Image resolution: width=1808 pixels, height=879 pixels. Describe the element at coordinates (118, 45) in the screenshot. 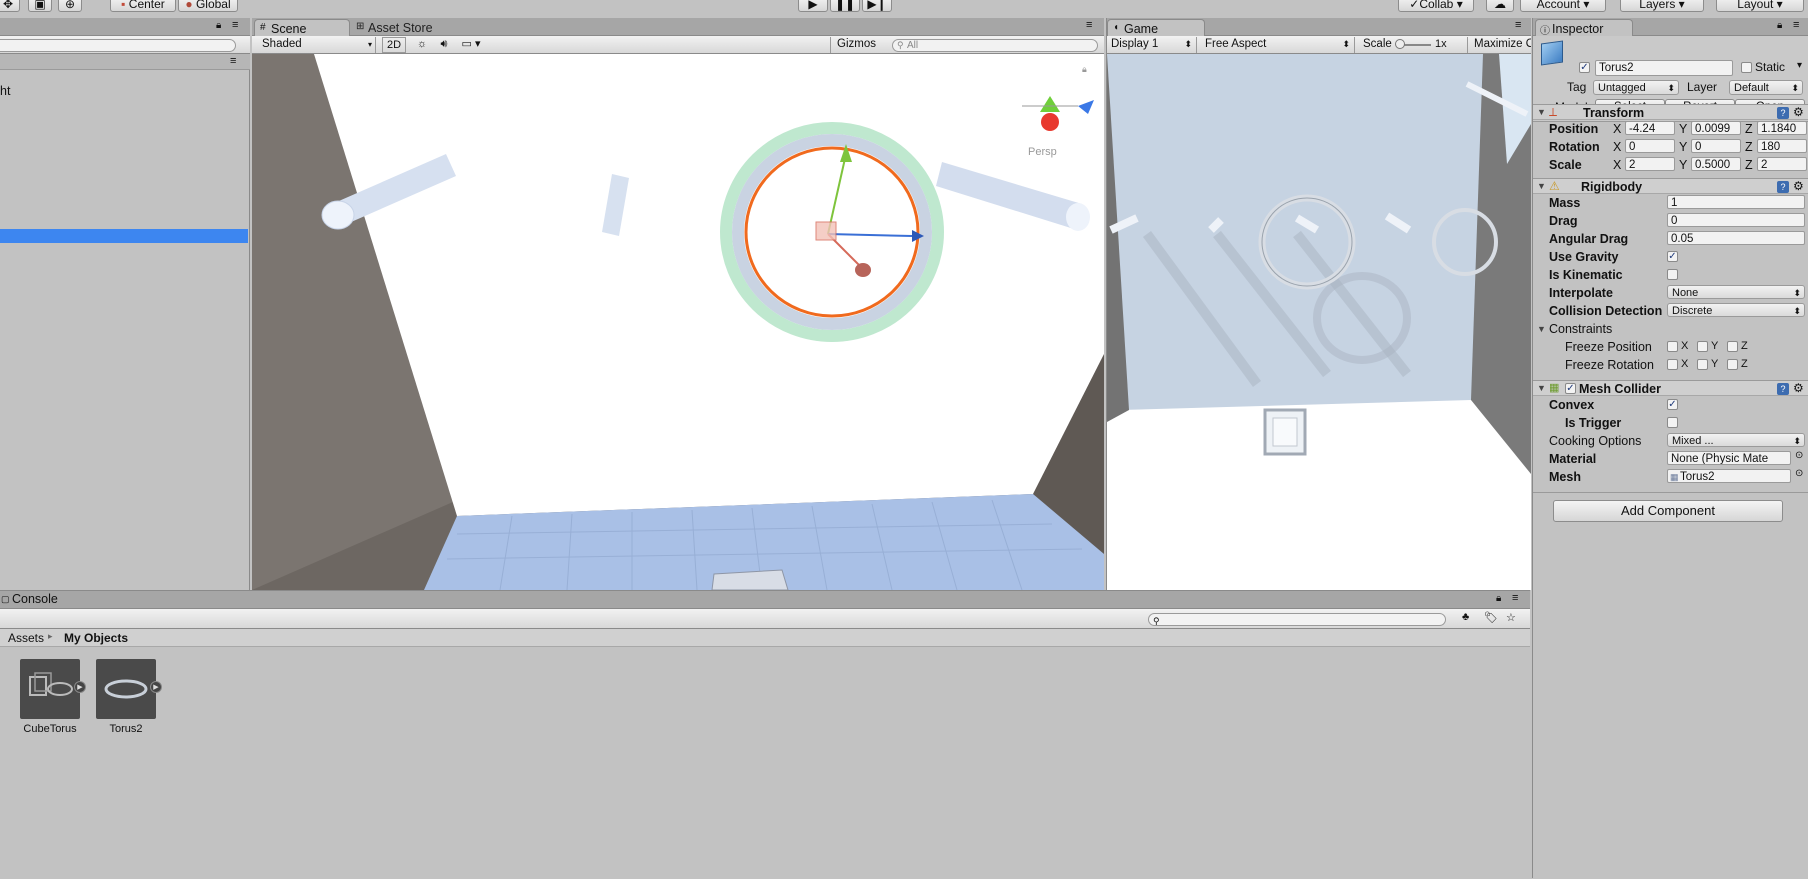

I see `hierarchy-search-input` at that location.